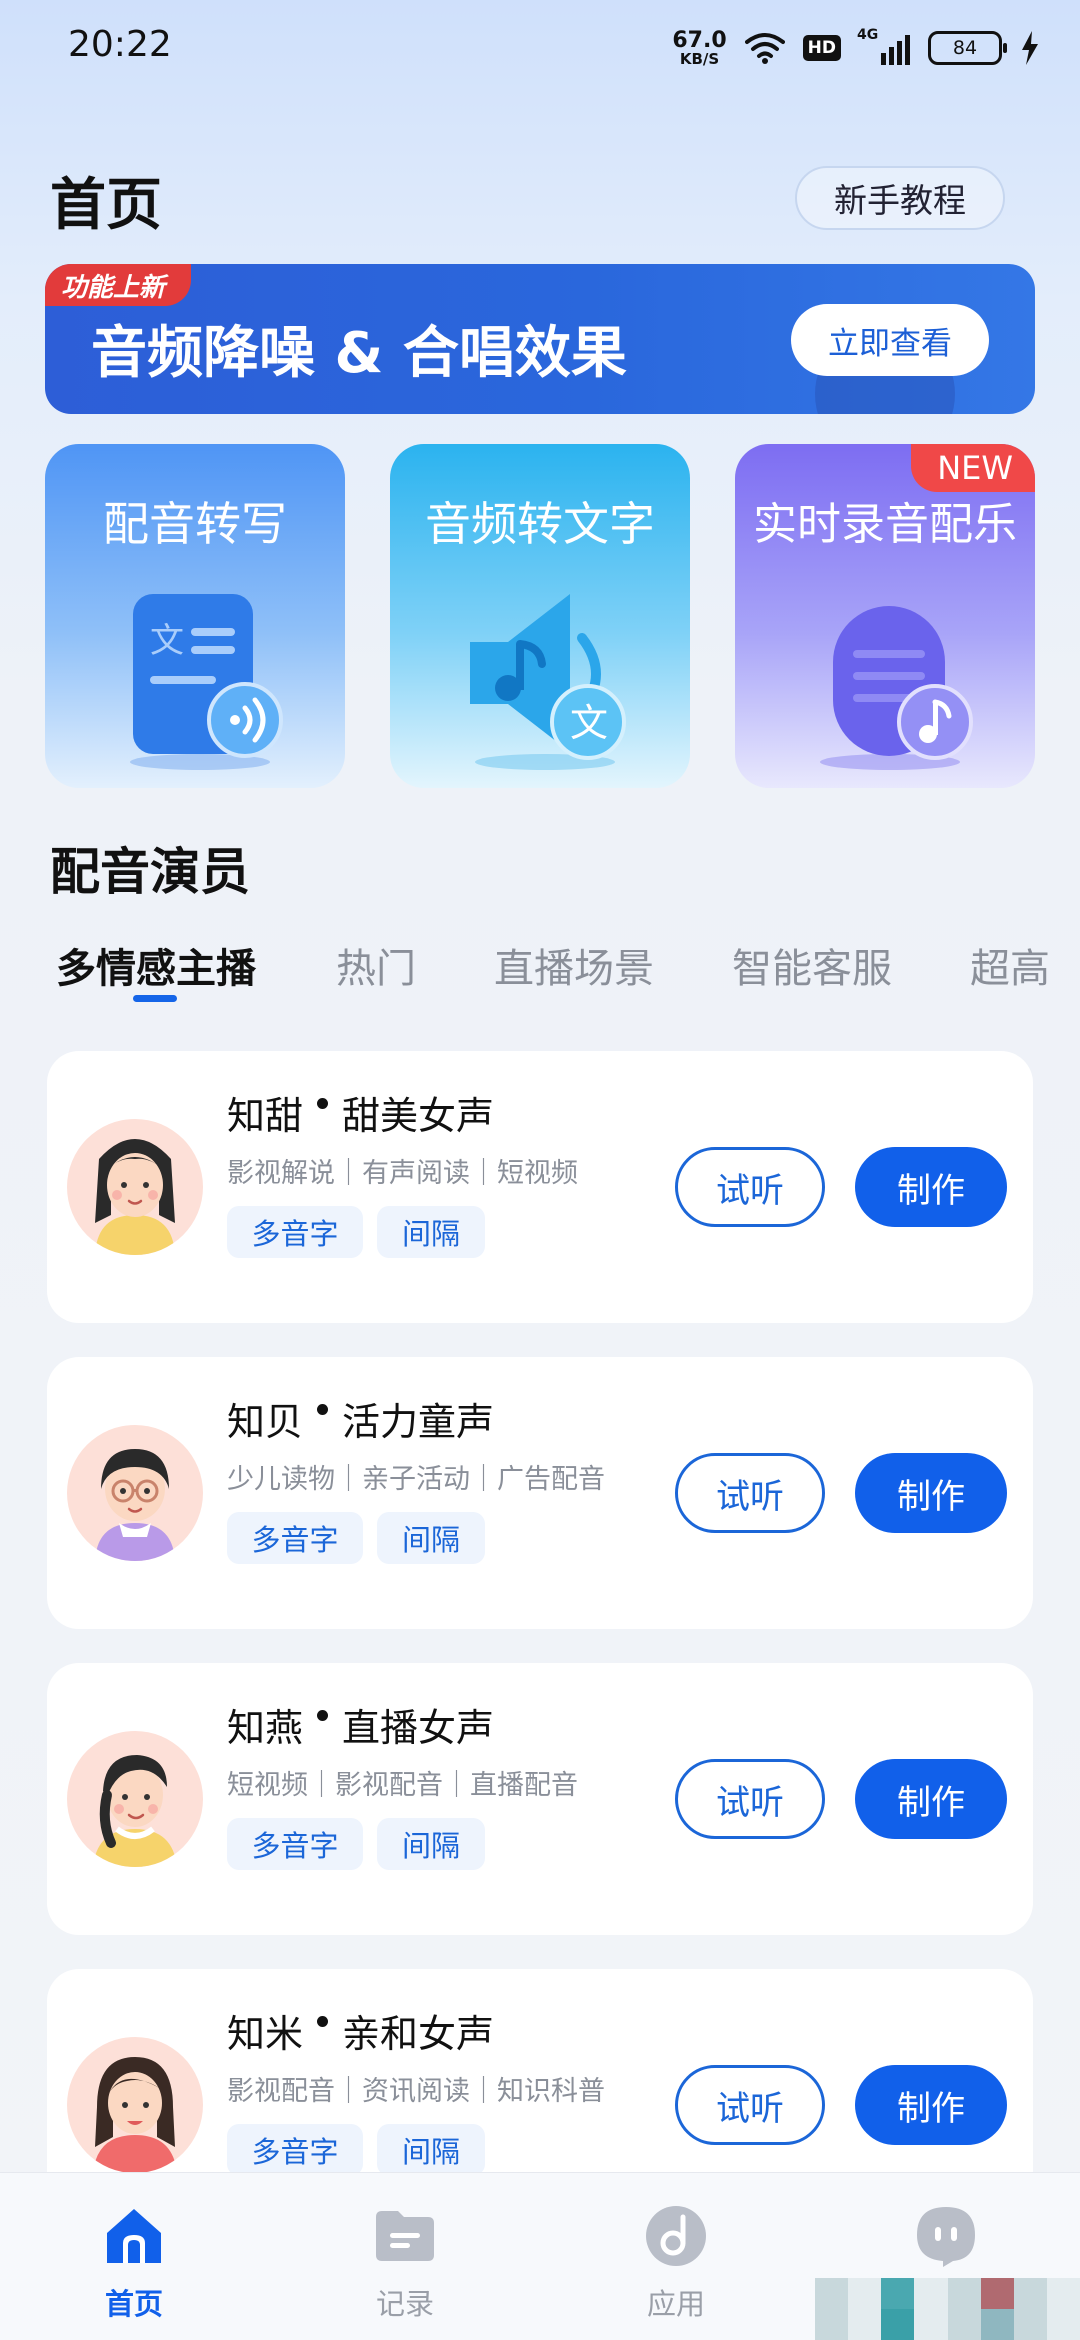 This screenshot has height=2340, width=1080. Describe the element at coordinates (359, 353) in the screenshot. I see `banner-title: 音频降噪 & 合唱效果` at that location.